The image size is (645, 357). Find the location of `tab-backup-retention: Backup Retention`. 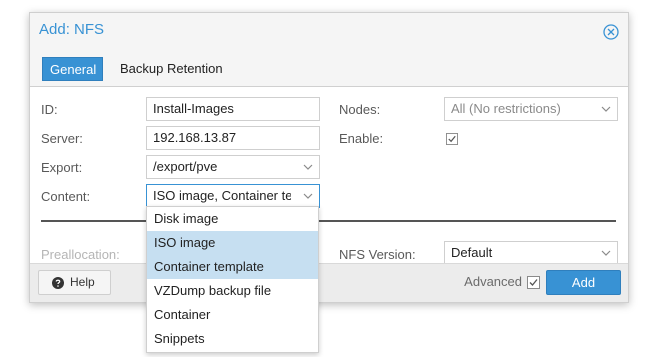

tab-backup-retention: Backup Retention is located at coordinates (171, 69).